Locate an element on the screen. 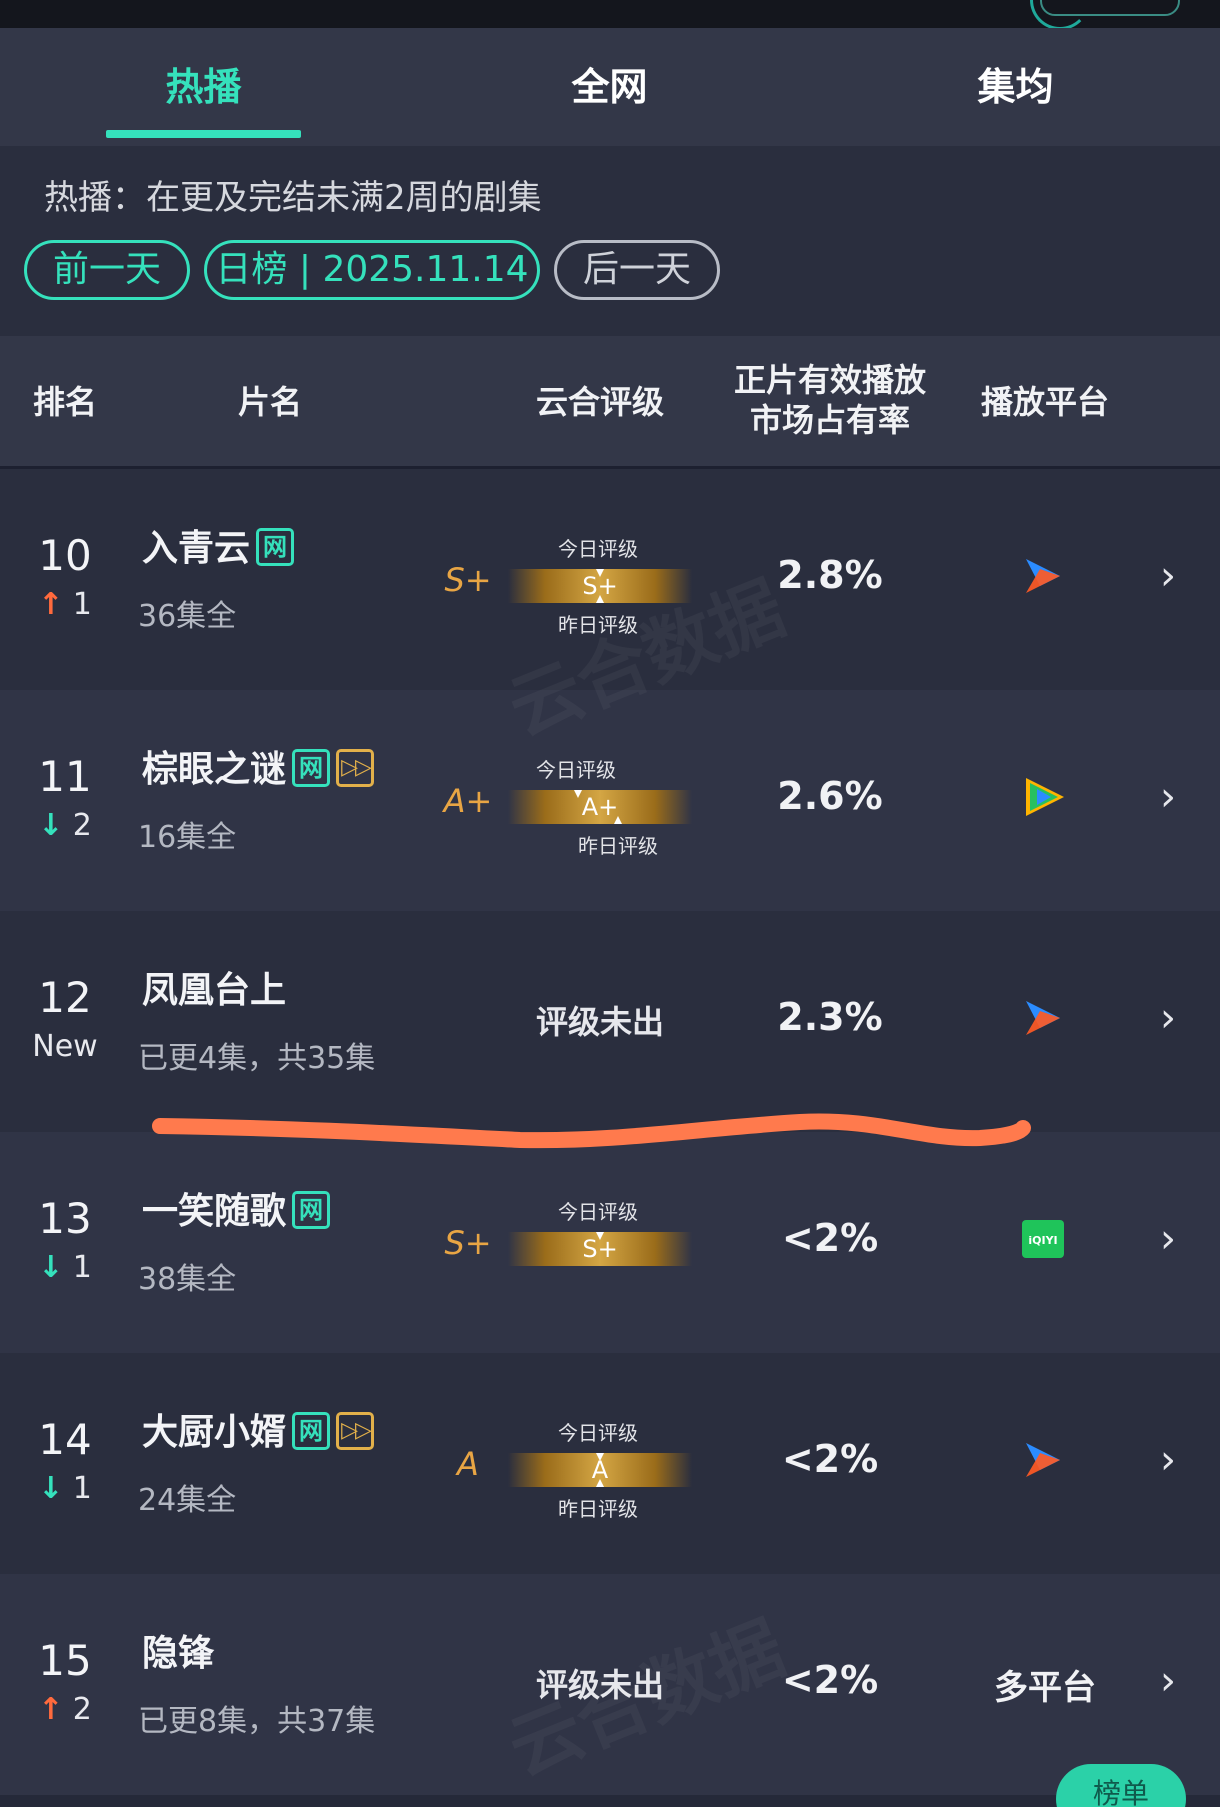  hand-drawn-underline is located at coordinates (591, 1131).